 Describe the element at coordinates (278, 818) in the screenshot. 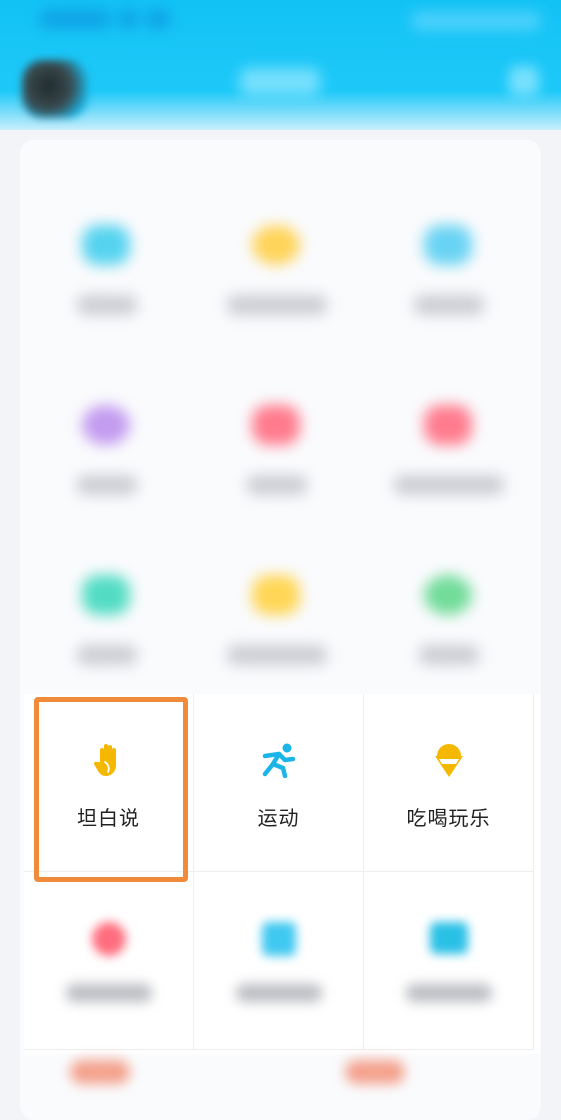

I see `sport-label: 运动` at that location.